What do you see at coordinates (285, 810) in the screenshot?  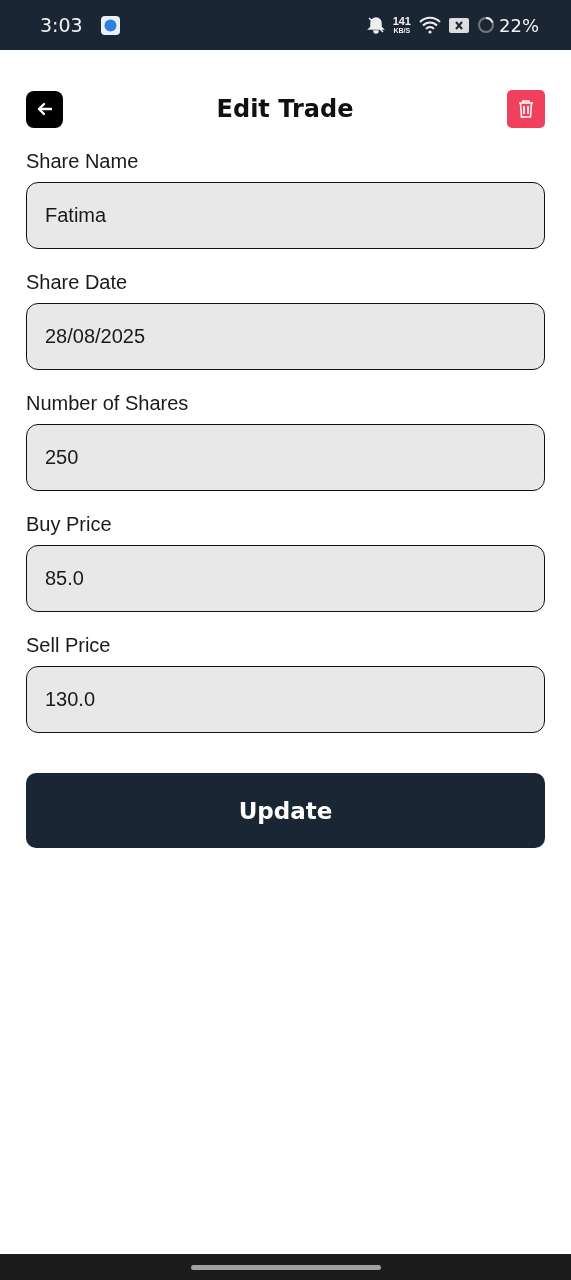 I see `update-button: Update` at bounding box center [285, 810].